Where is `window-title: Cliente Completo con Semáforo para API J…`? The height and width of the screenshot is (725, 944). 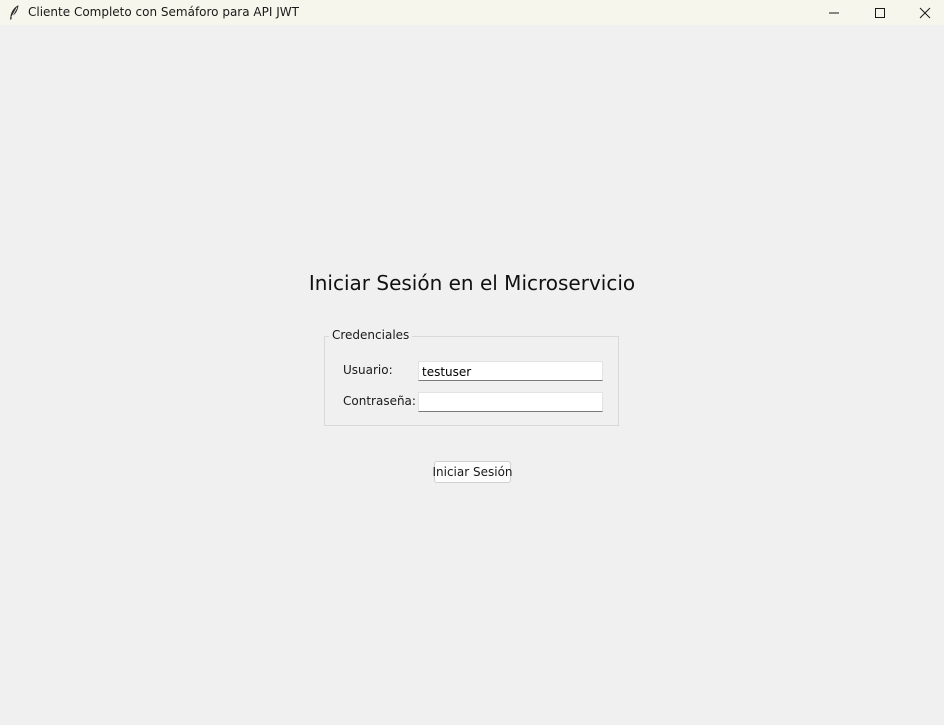
window-title: Cliente Completo con Semáforo para API J… is located at coordinates (163, 12).